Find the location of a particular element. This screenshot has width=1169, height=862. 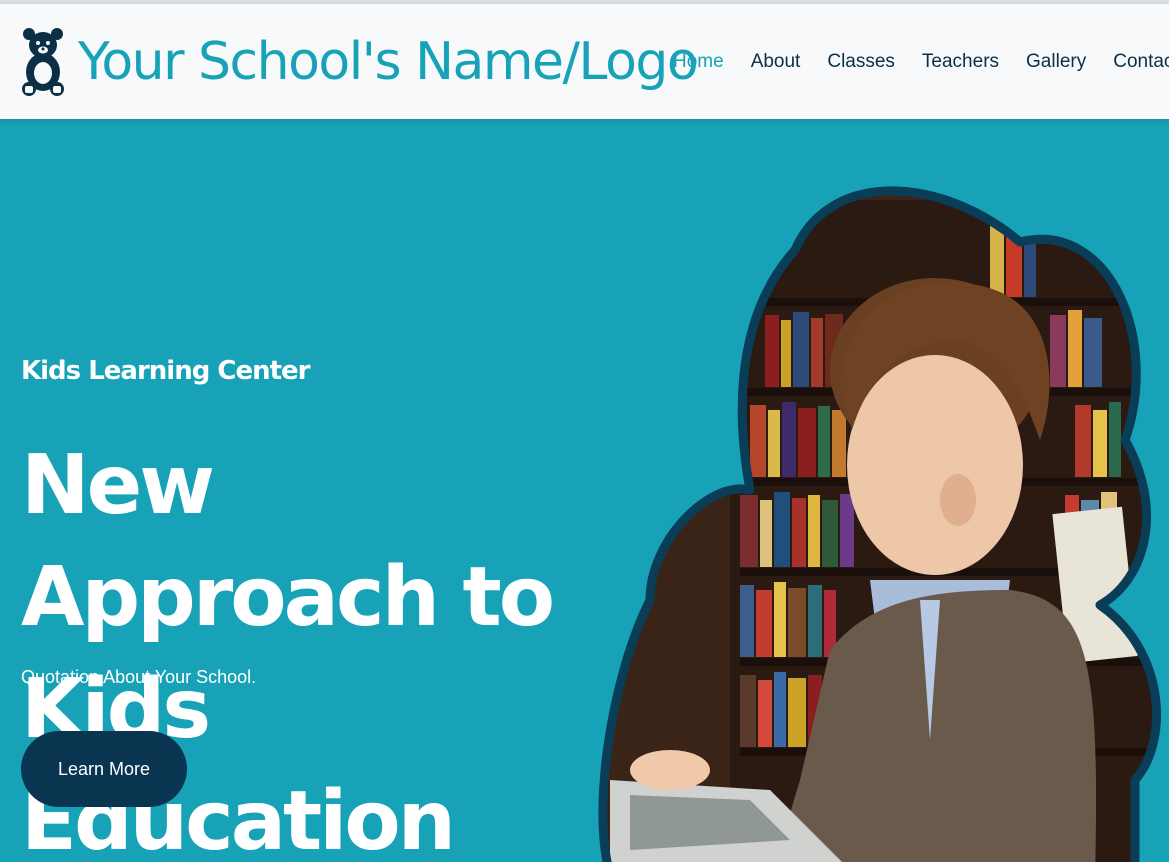

teddy-bear-icon is located at coordinates (43, 61).